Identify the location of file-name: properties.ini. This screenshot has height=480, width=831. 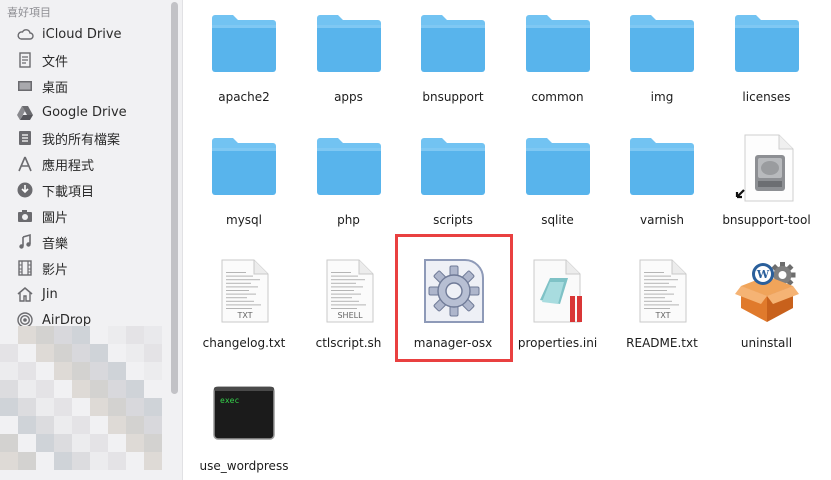
(557, 343).